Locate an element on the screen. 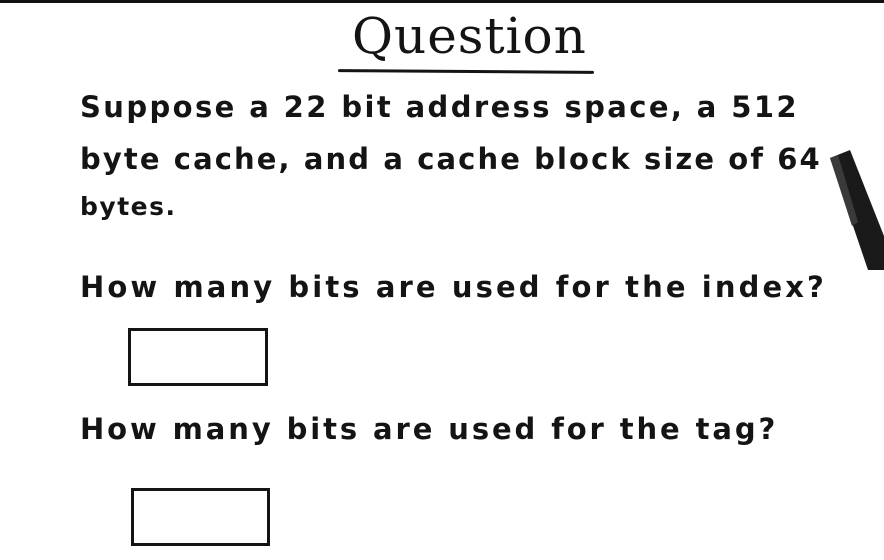 This screenshot has height=560, width=884. tag-bits-answer-box is located at coordinates (200, 517).